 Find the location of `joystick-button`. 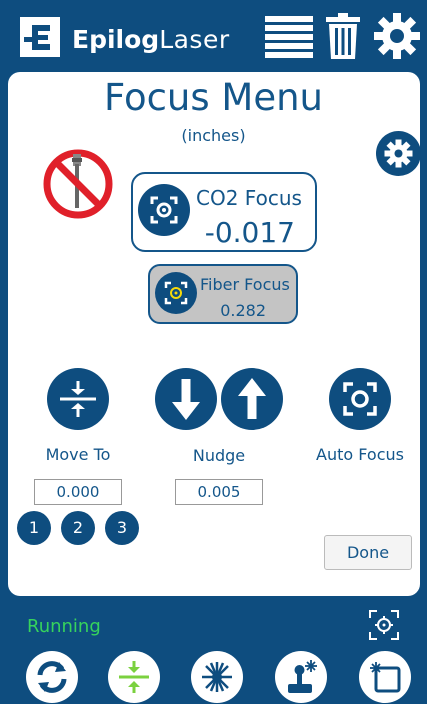

joystick-button is located at coordinates (301, 677).